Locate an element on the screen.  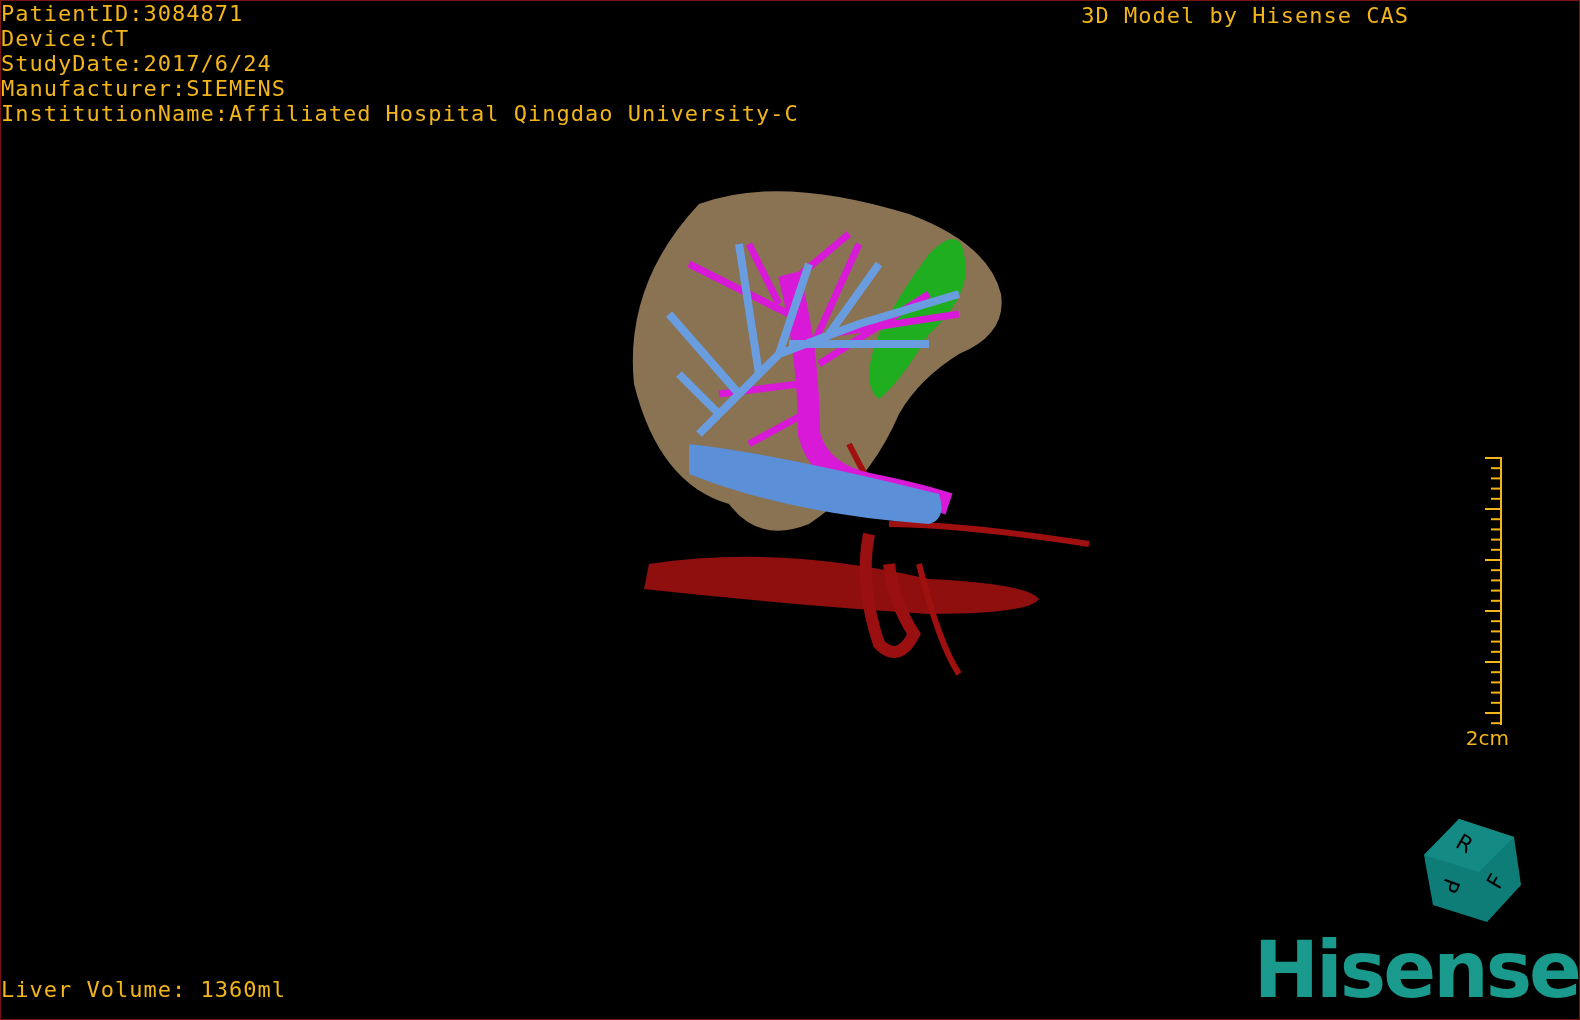
info-text: StudyDate:2017/6/24 is located at coordinates (137, 63).